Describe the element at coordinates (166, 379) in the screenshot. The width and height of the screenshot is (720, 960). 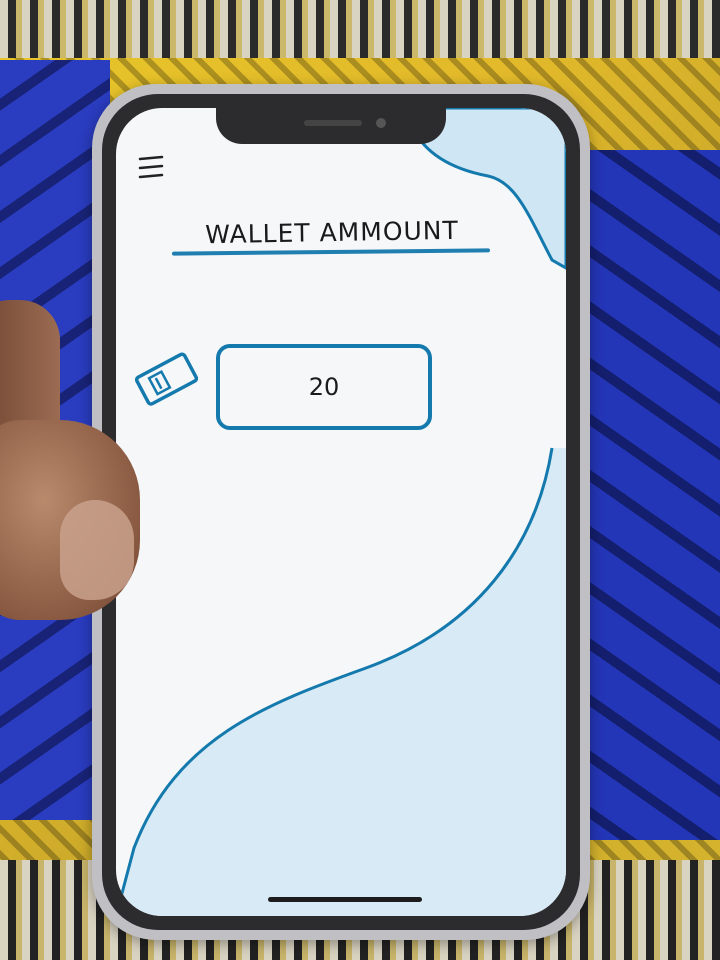
I see `wallet-icon` at that location.